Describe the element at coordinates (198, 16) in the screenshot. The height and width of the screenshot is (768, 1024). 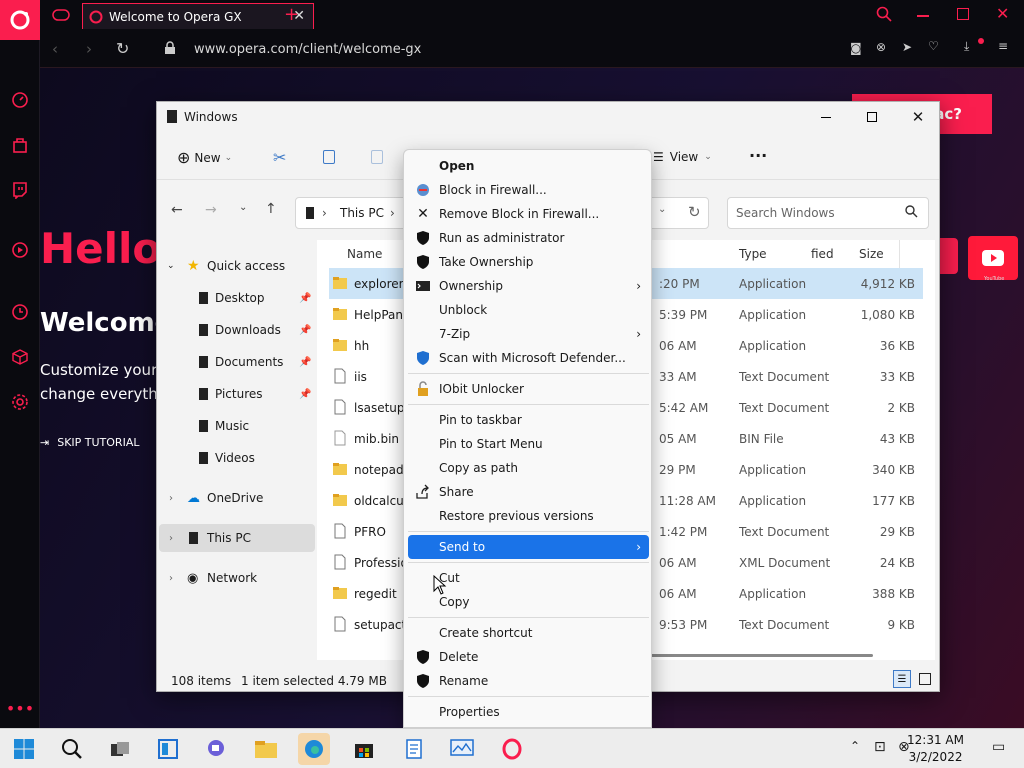
I see `tab-welcome: Welcome to Opera GX ✕` at that location.